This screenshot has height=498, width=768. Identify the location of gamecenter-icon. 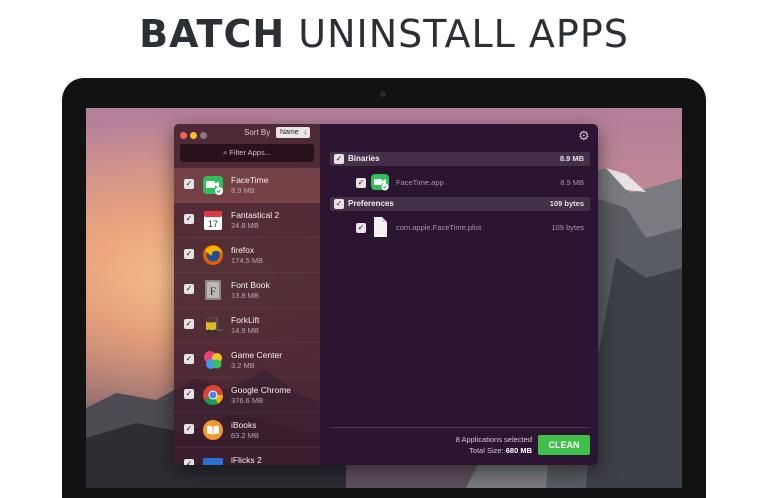
(213, 360).